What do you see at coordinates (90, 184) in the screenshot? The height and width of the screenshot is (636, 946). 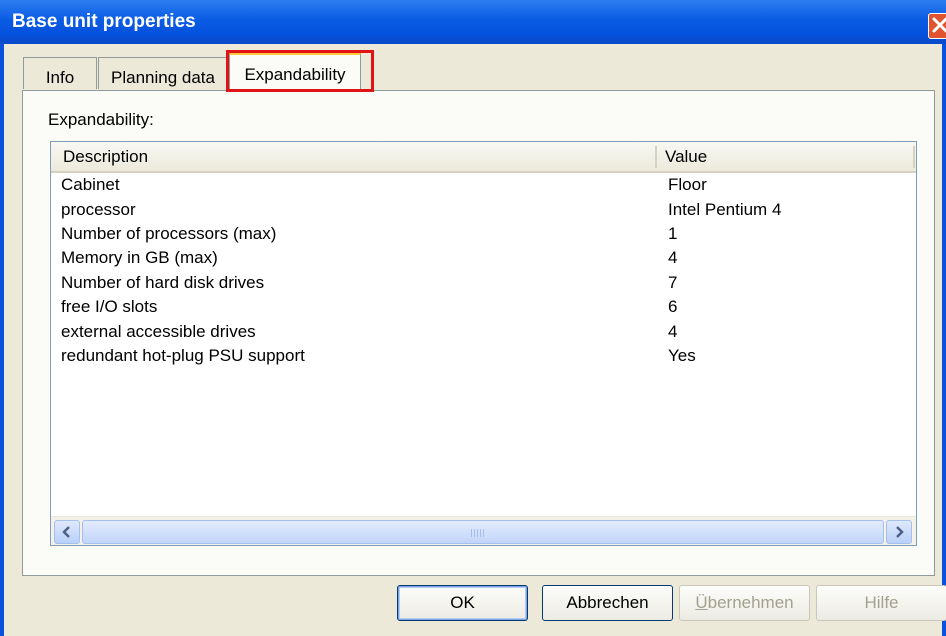 I see `row-description: Cabinet` at bounding box center [90, 184].